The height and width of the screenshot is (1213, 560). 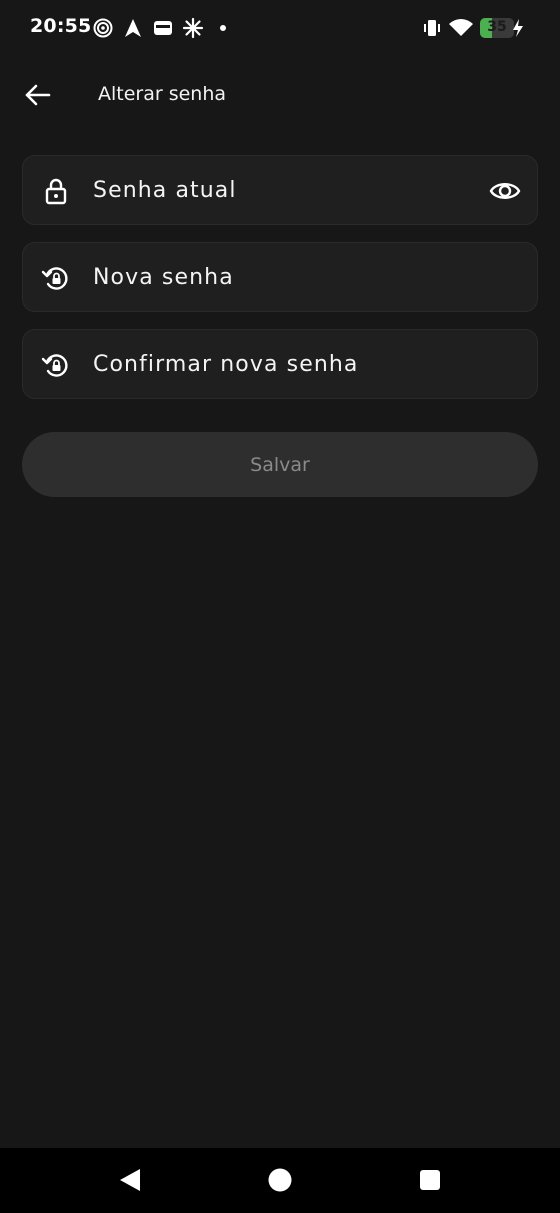 I want to click on spiral-icon, so click(x=103, y=28).